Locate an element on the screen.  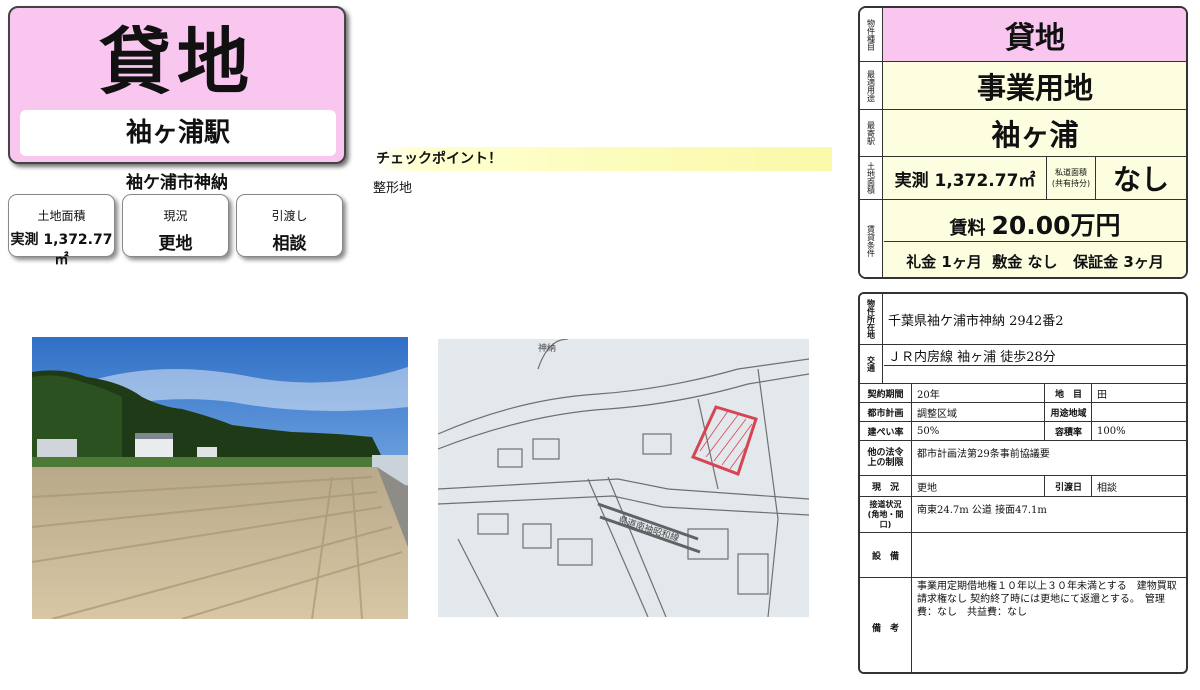
info-box-area: 土地面積 実測 1,372.77㎡ is located at coordinates (61, 231).